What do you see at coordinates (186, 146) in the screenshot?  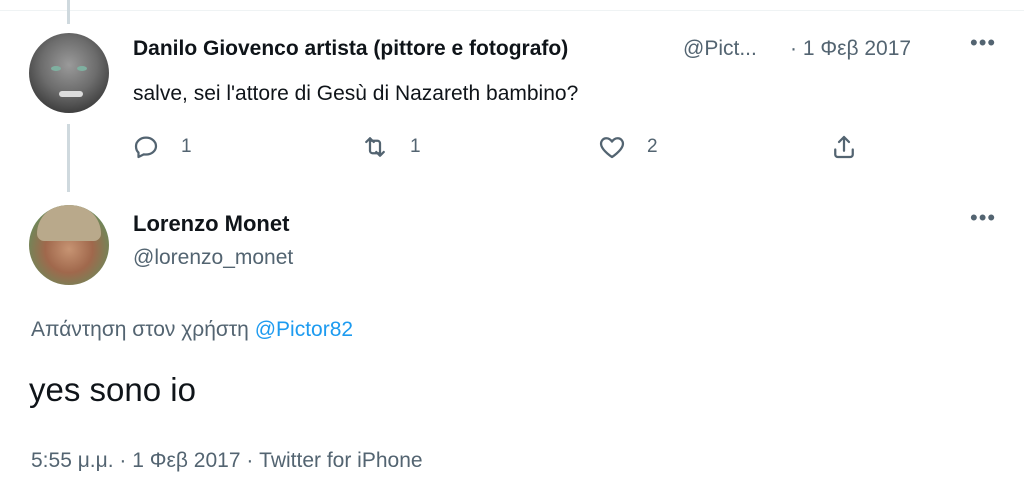 I see `reply-count: 1` at bounding box center [186, 146].